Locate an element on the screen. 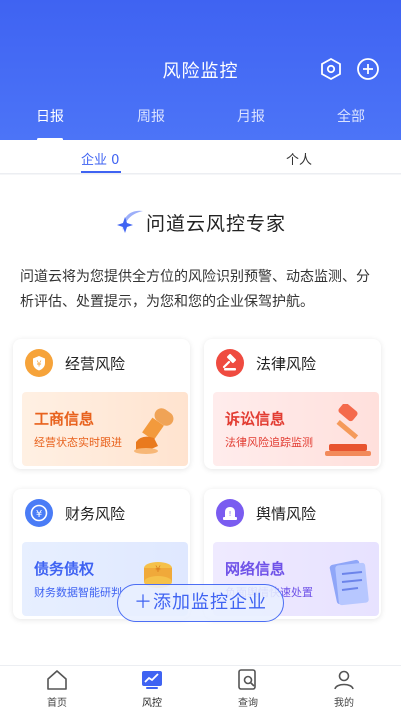 The height and width of the screenshot is (713, 401). add-monitor-company-button: ＋添加监控企业 is located at coordinates (200, 603).